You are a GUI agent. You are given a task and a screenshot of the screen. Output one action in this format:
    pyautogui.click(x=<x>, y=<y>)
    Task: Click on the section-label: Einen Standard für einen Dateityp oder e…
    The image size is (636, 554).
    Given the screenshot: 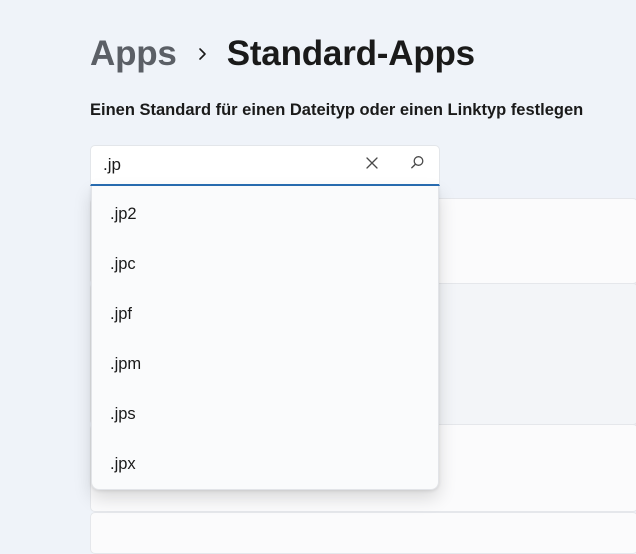 What is the action you would take?
    pyautogui.click(x=337, y=110)
    